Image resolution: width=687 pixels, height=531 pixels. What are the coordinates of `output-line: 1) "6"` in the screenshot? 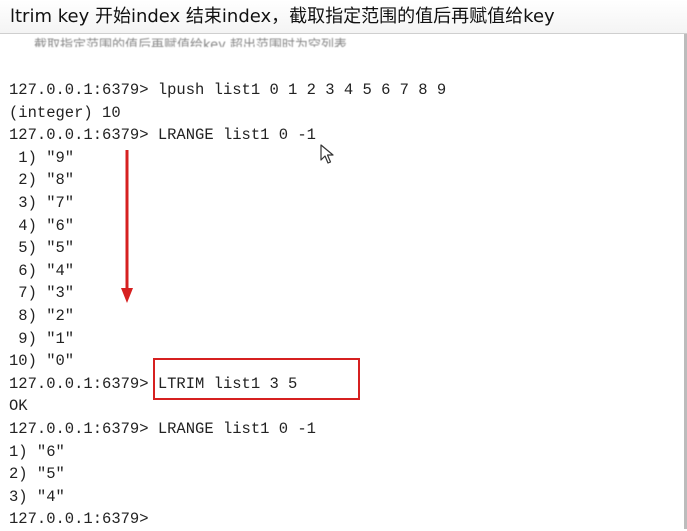 It's located at (348, 452).